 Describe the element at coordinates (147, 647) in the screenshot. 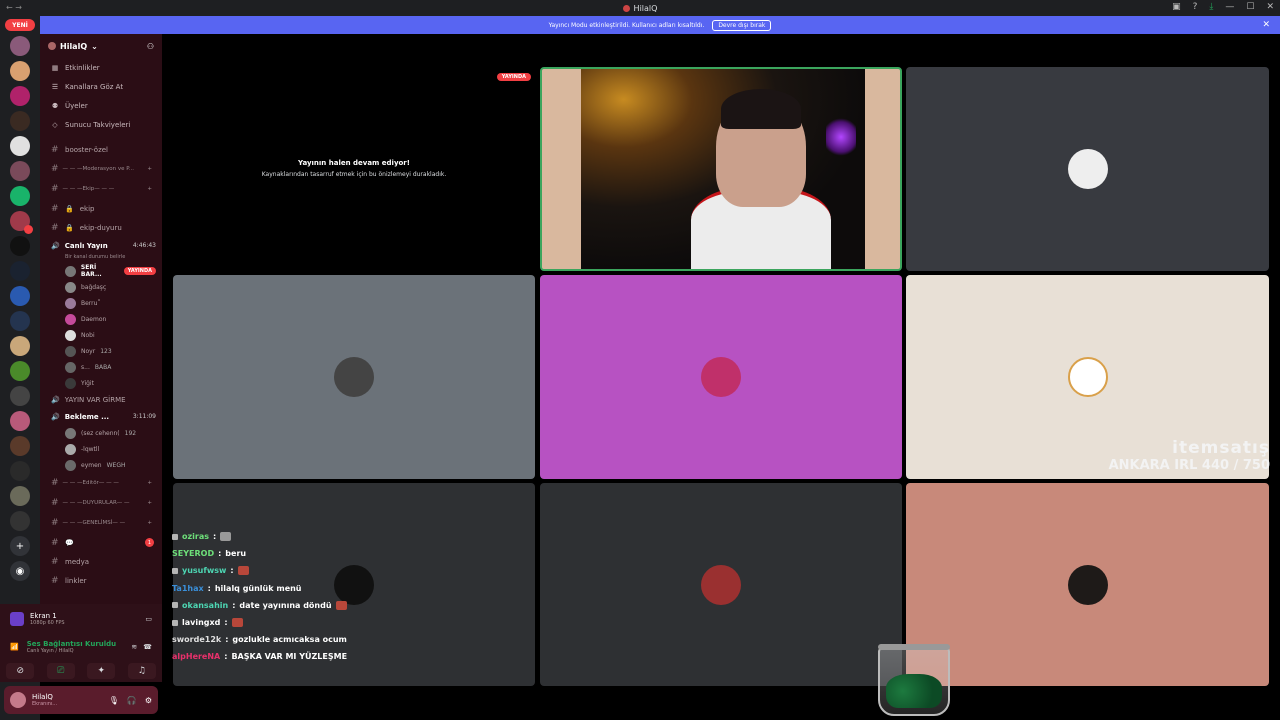

I see `disconnect-icon: ☎` at that location.